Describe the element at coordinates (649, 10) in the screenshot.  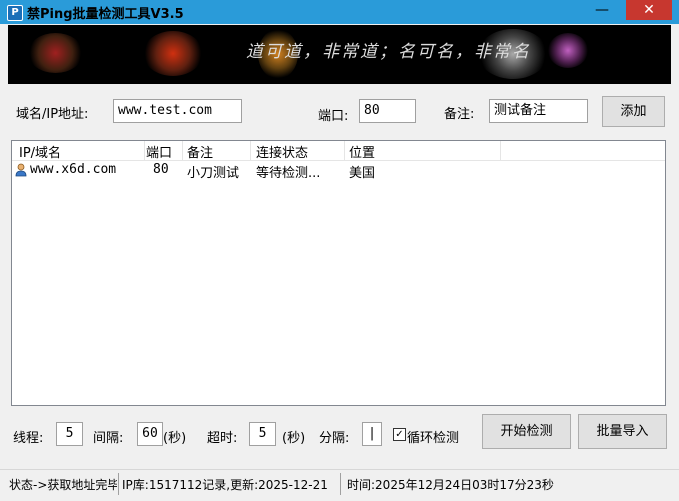
I see `close-button: ✕` at that location.